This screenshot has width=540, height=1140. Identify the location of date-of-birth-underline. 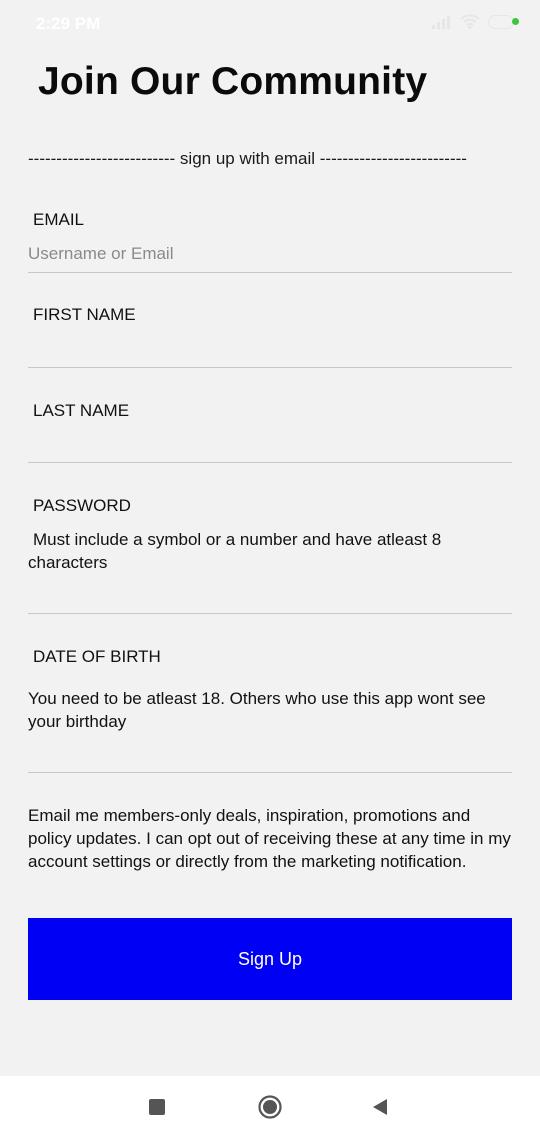
(270, 772).